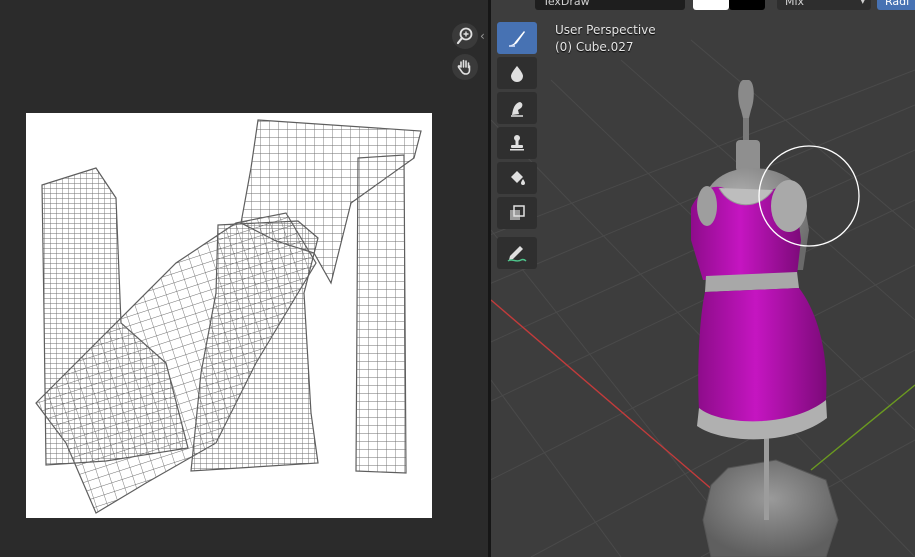 The width and height of the screenshot is (915, 557). What do you see at coordinates (381, 314) in the screenshot?
I see `uv-island-side-strip` at bounding box center [381, 314].